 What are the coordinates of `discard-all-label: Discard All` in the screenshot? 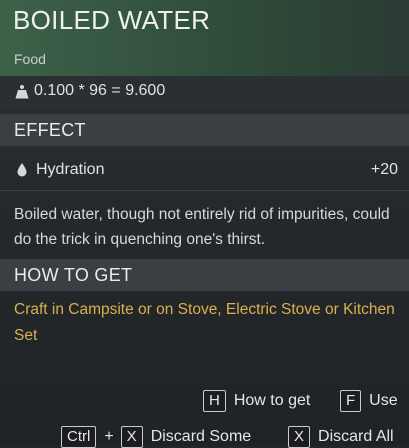 It's located at (356, 436).